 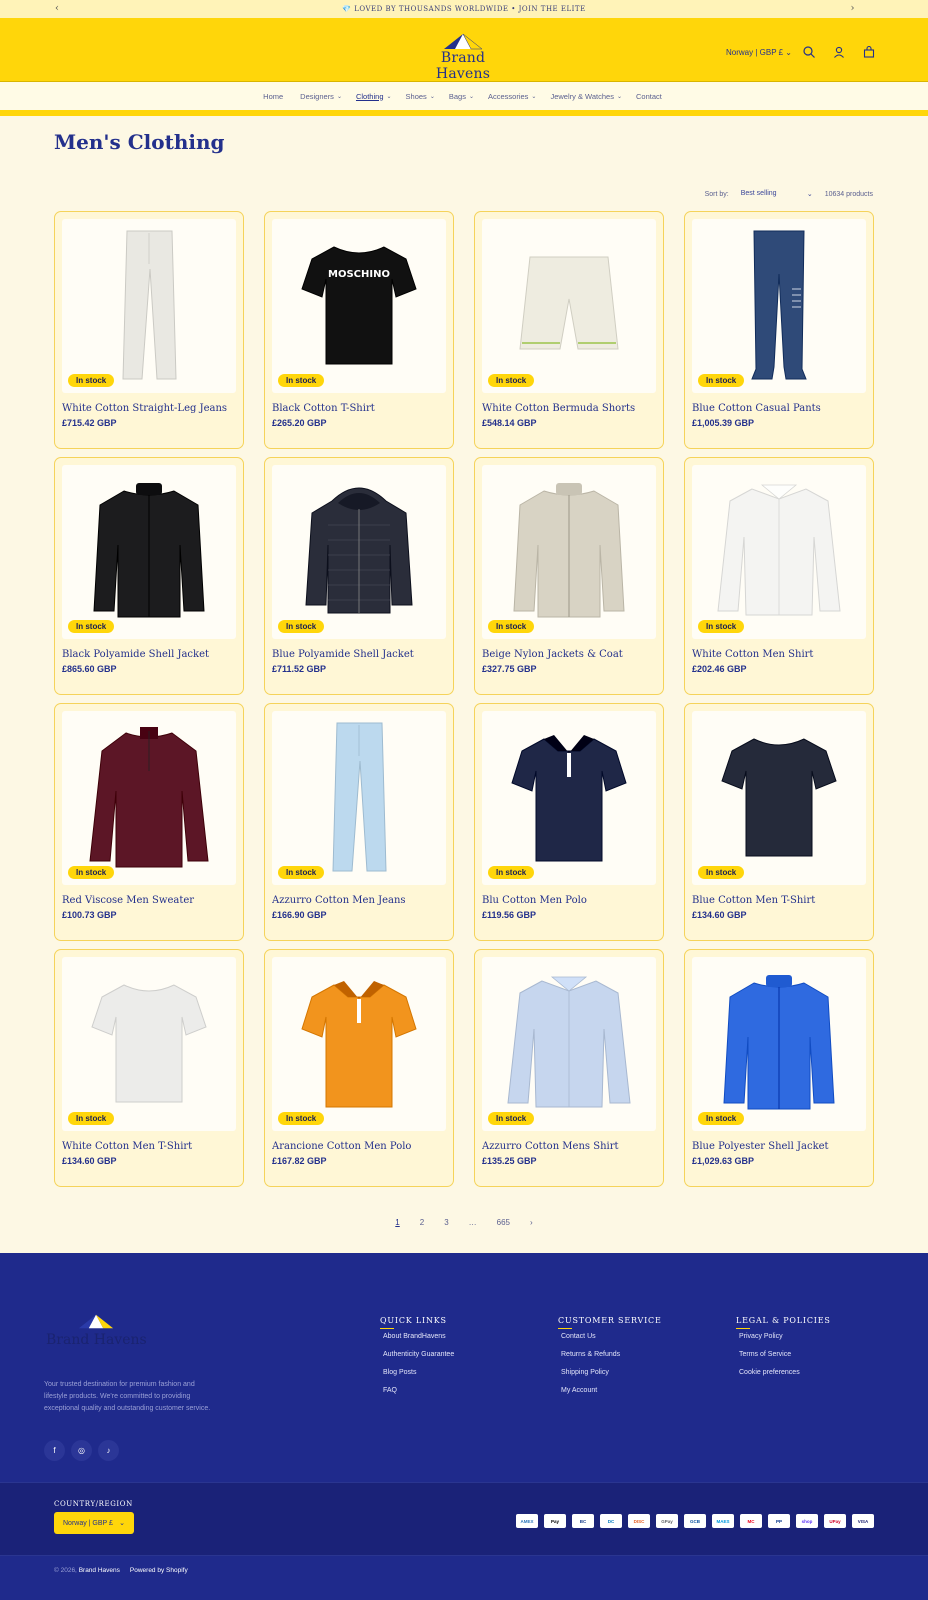 What do you see at coordinates (89, 669) in the screenshot?
I see `product-price: £865.60 GBP` at bounding box center [89, 669].